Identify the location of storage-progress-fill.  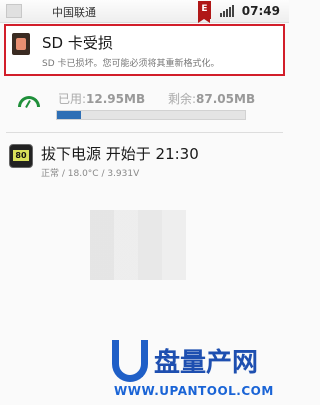
(69, 115).